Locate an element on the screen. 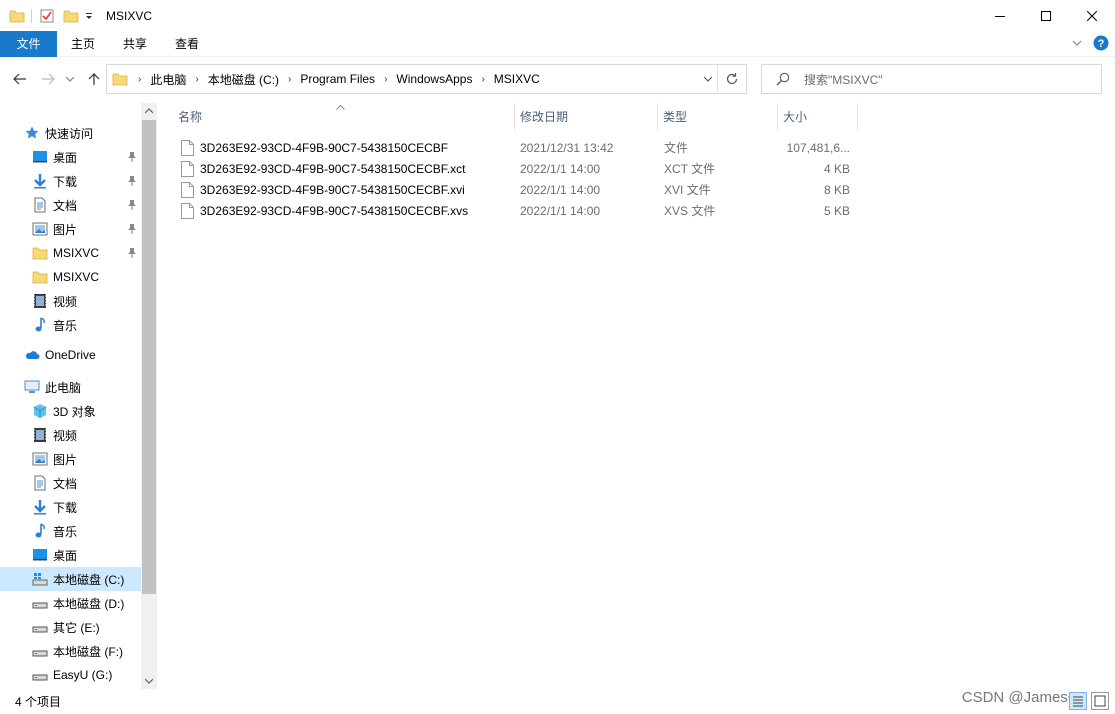 This screenshot has width=1115, height=714. sidebar-item-desktop: 桌面 is located at coordinates (70, 157).